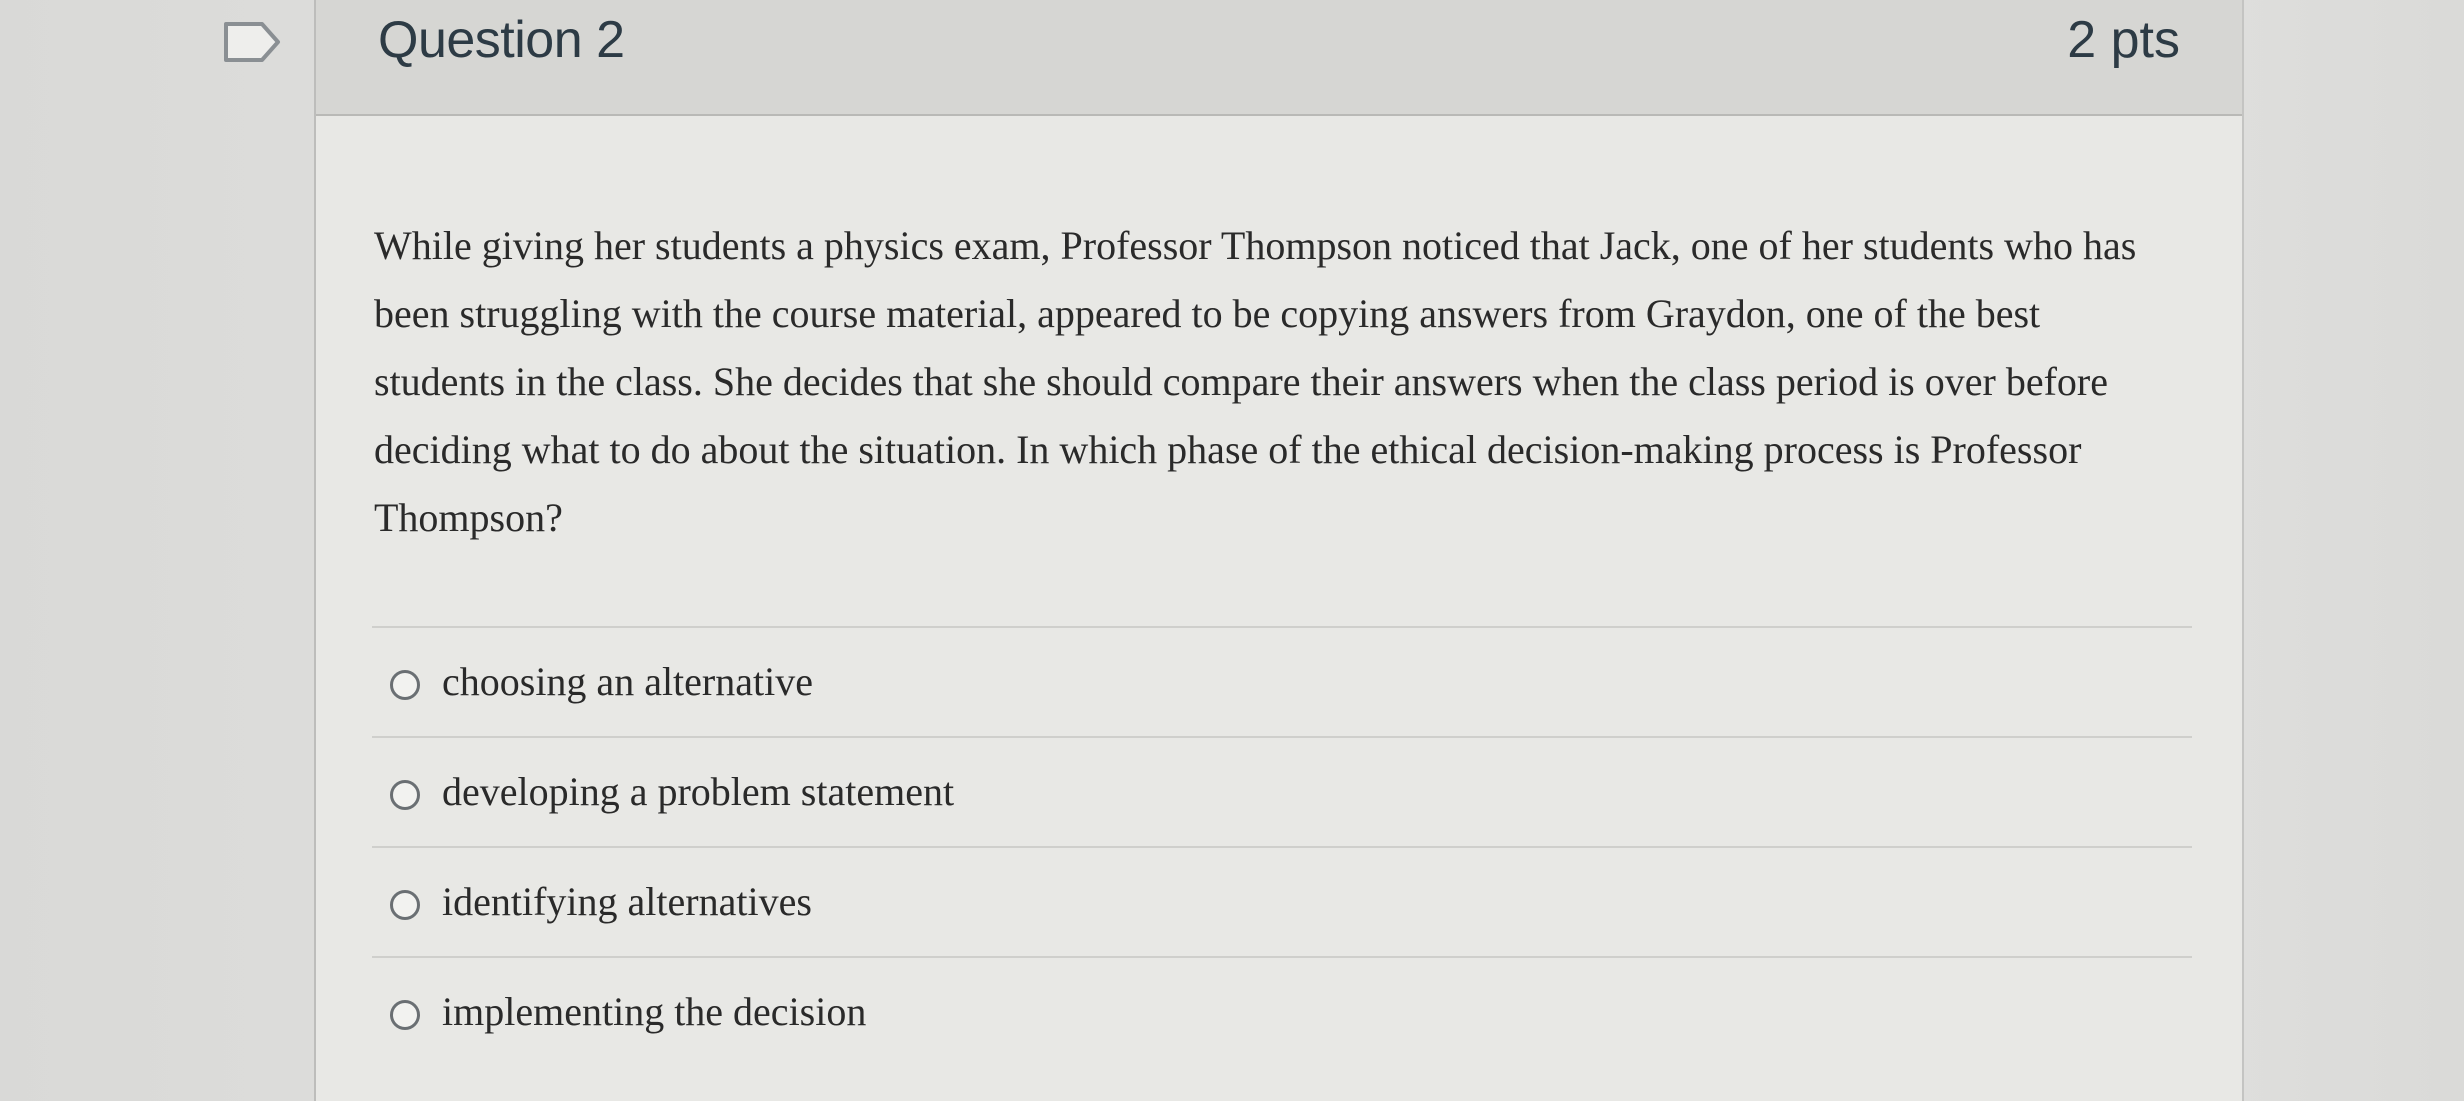  Describe the element at coordinates (1282, 901) in the screenshot. I see `answer-option: identifying alternatives` at that location.